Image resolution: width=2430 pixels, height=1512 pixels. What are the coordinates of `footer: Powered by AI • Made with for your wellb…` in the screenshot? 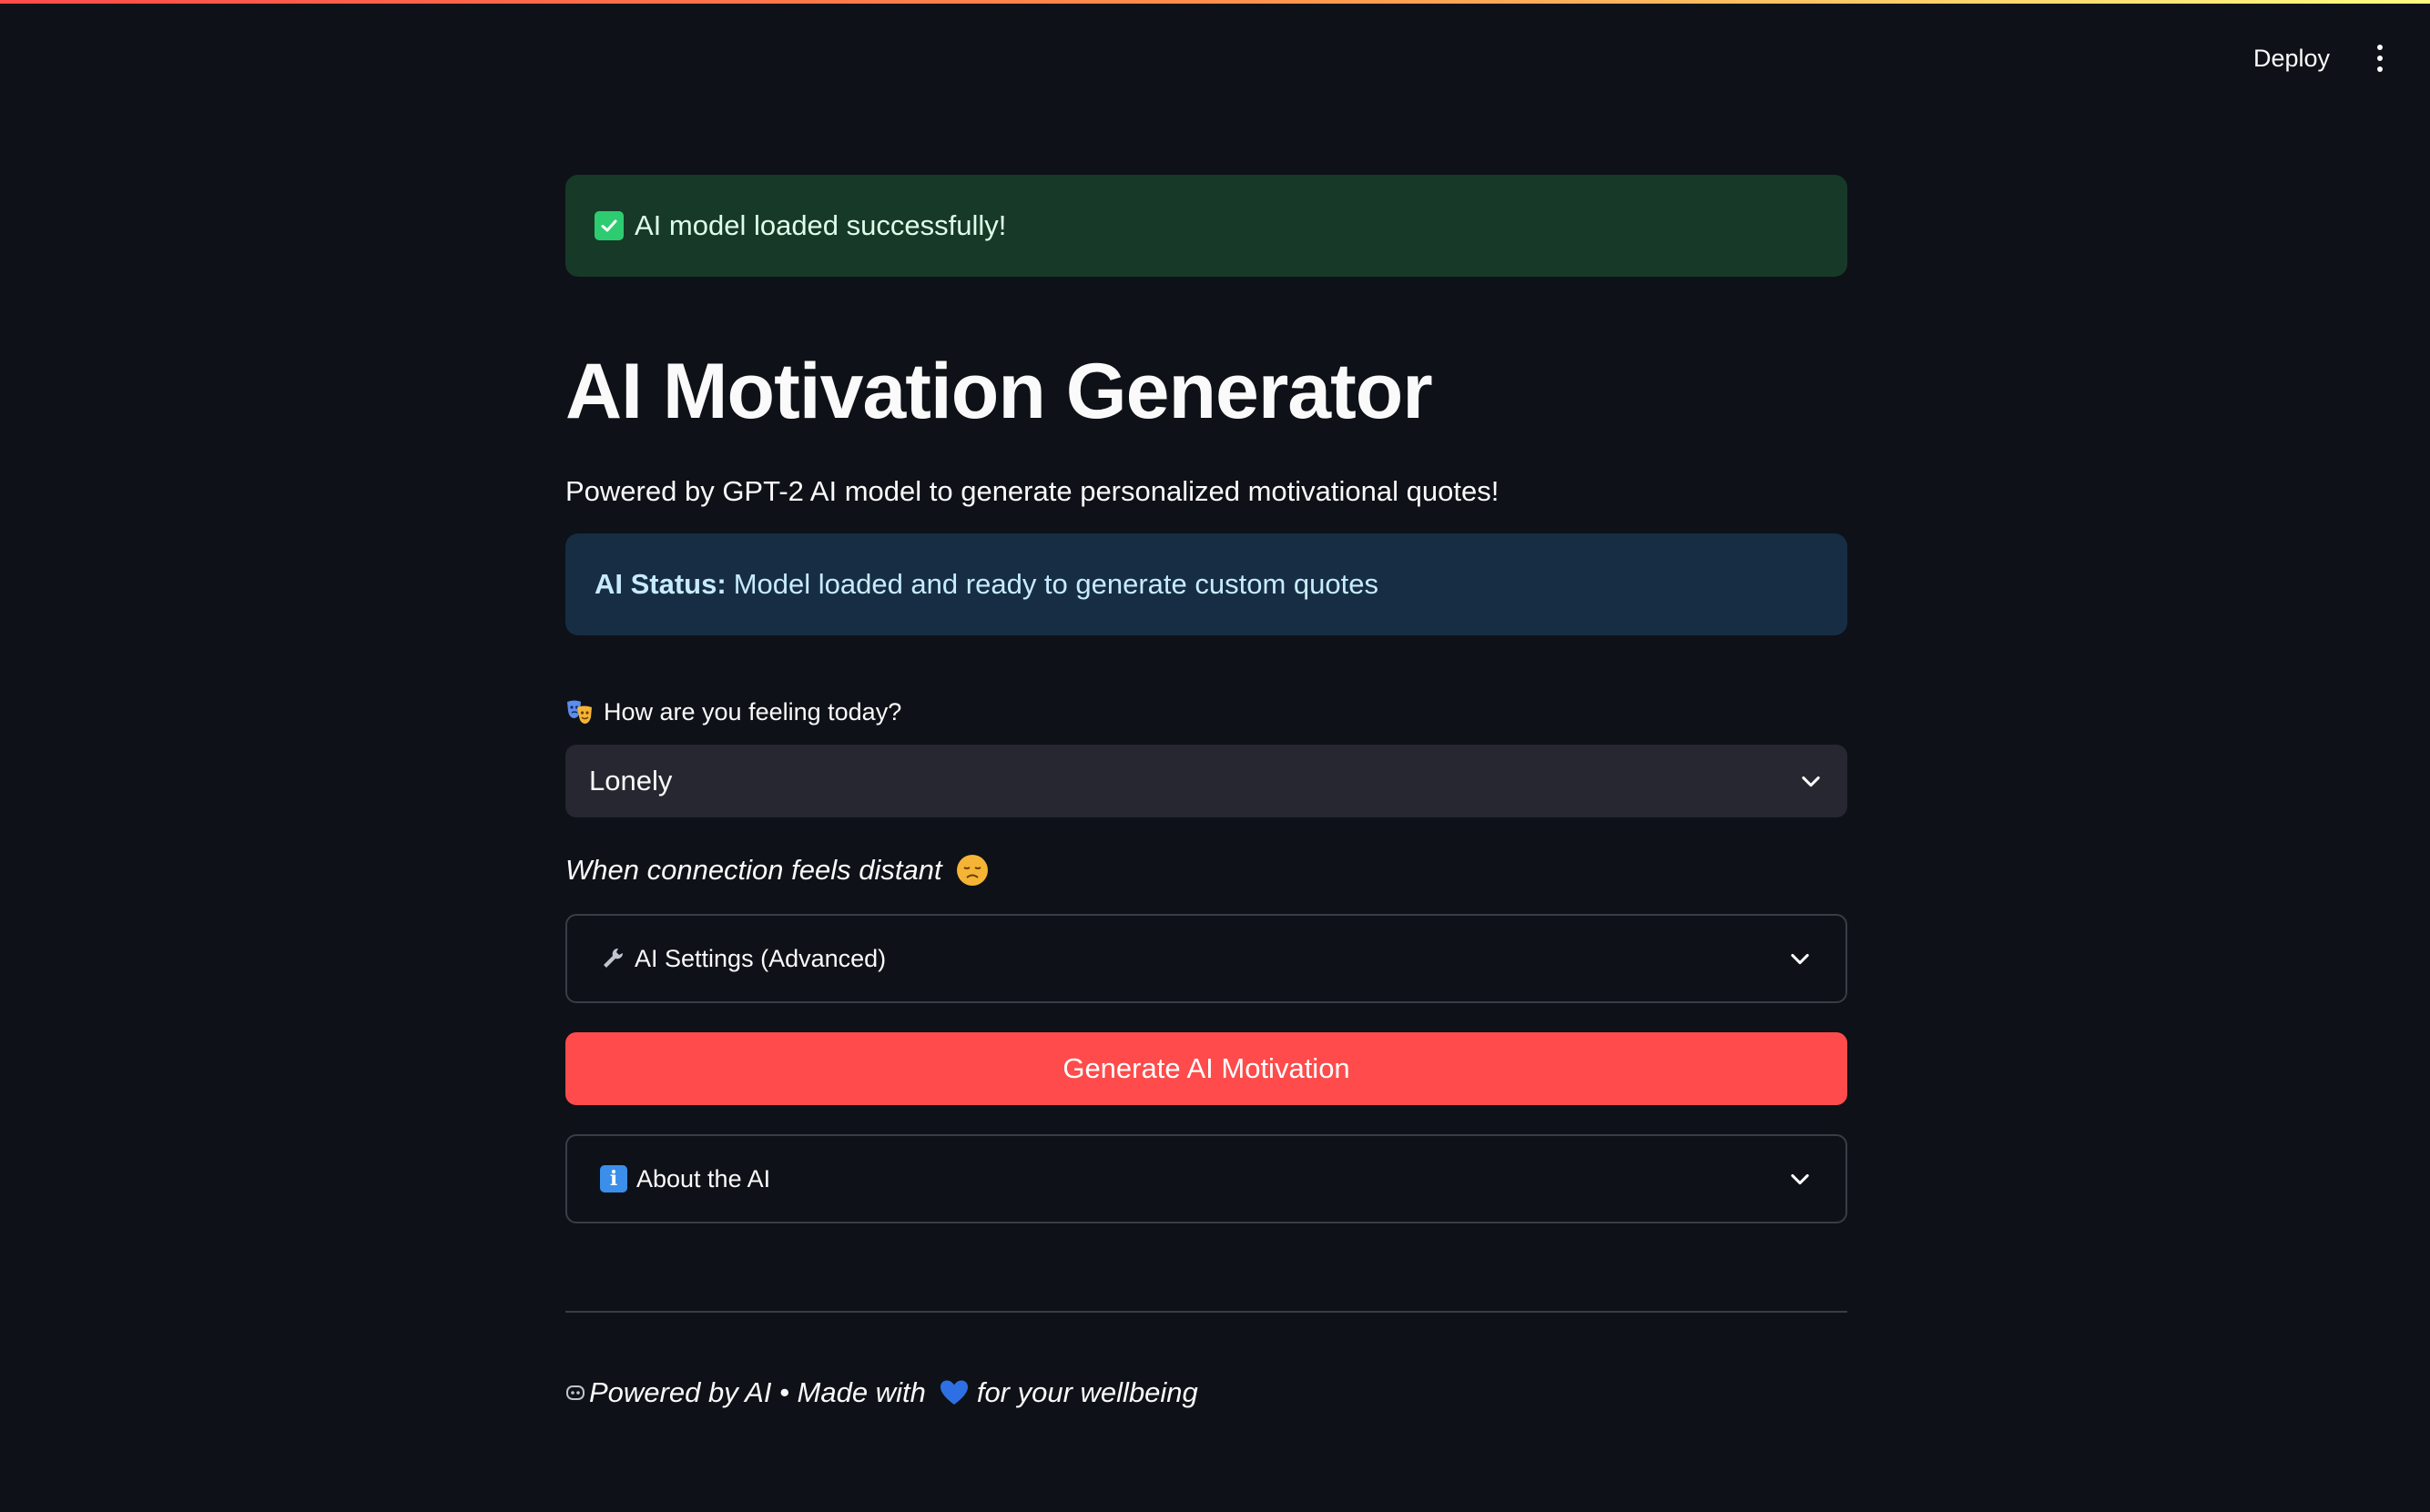 It's located at (1206, 1392).